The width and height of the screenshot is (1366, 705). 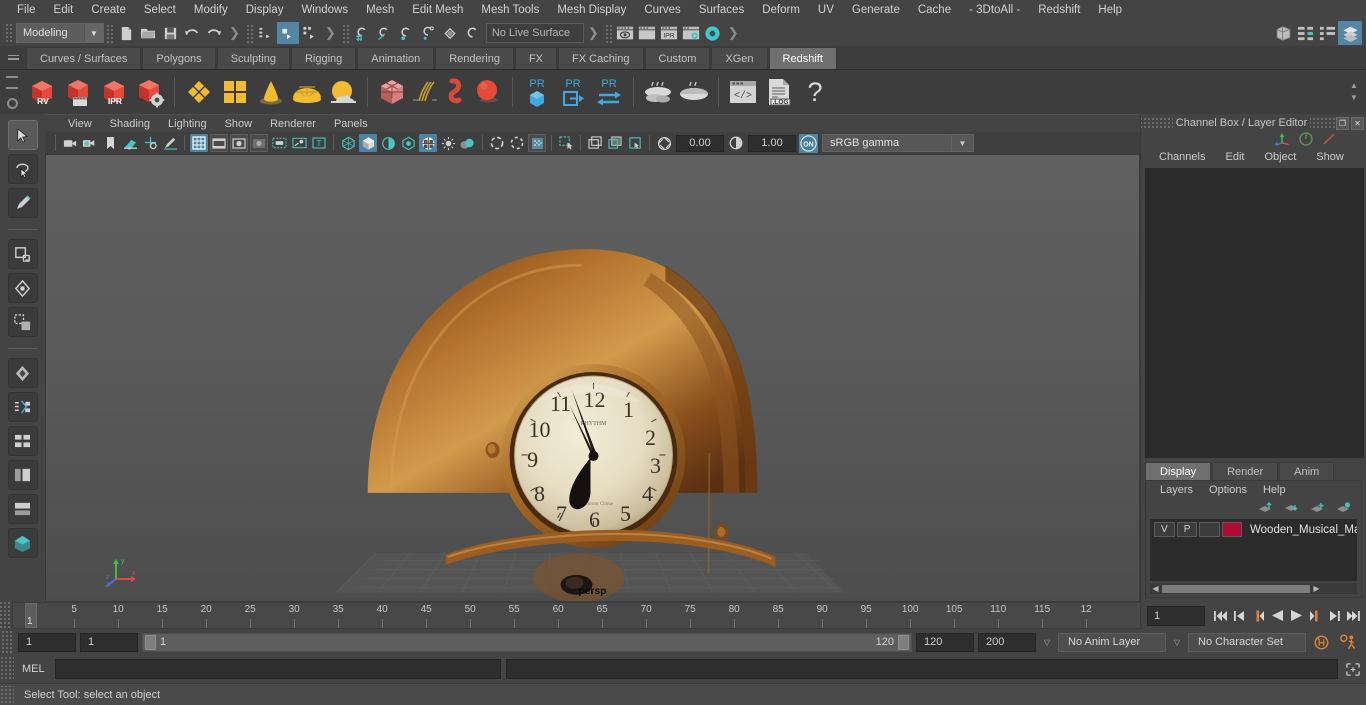 What do you see at coordinates (1164, 529) in the screenshot?
I see `layer-visibility-toggle: V` at bounding box center [1164, 529].